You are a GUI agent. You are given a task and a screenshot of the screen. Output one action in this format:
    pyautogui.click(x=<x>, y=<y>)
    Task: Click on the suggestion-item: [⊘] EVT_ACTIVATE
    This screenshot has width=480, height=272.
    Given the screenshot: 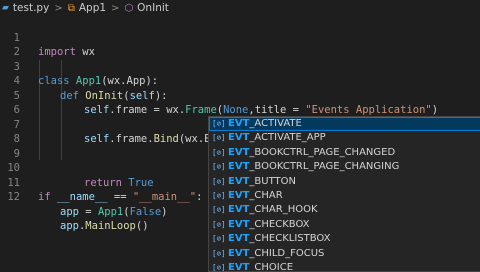 What is the action you would take?
    pyautogui.click(x=344, y=124)
    